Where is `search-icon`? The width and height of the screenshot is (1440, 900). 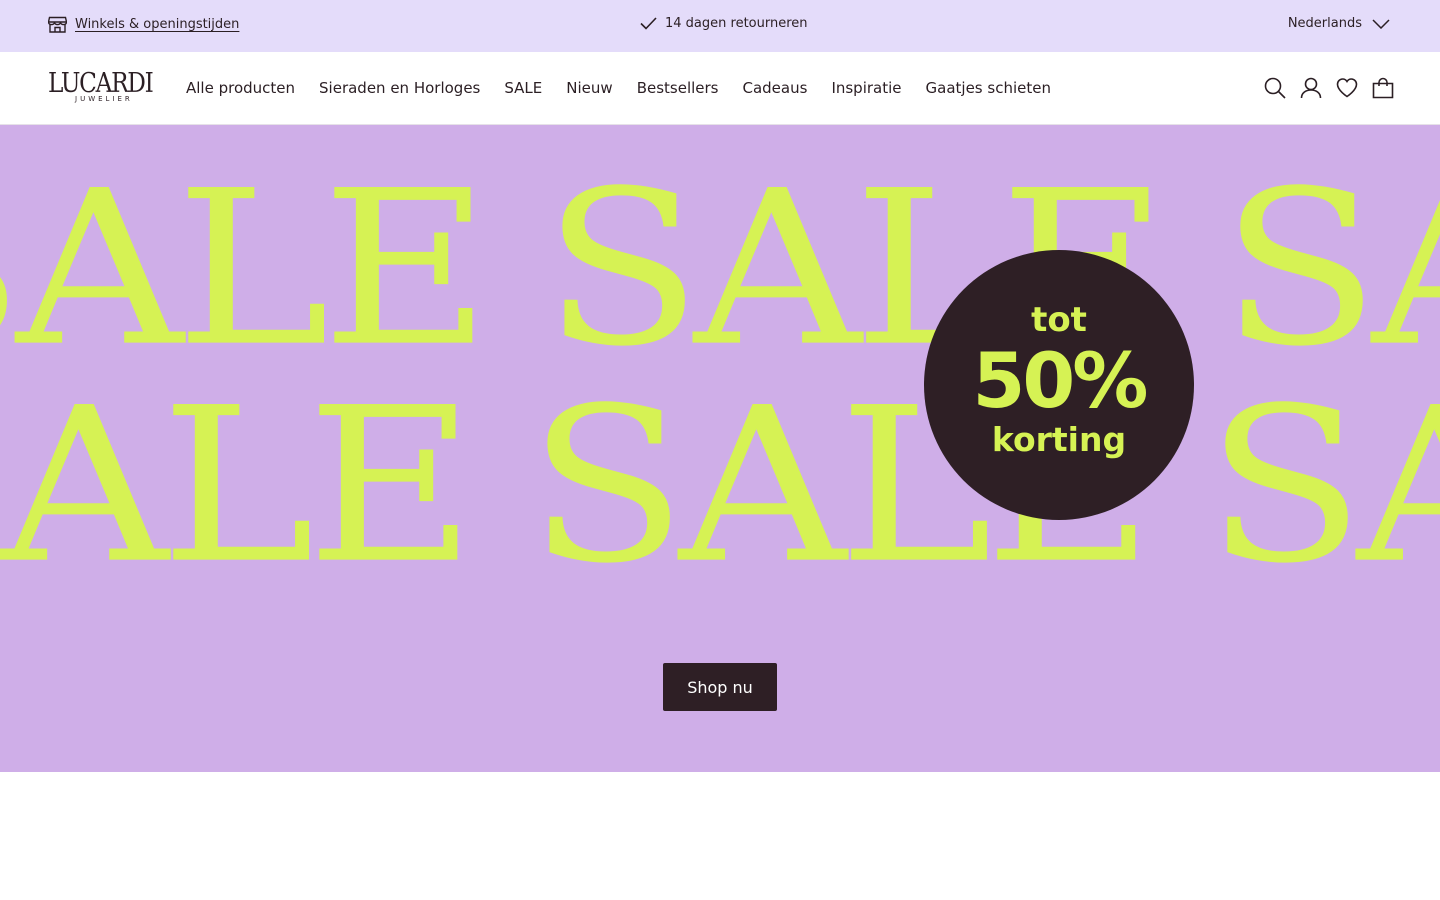
search-icon is located at coordinates (1275, 88).